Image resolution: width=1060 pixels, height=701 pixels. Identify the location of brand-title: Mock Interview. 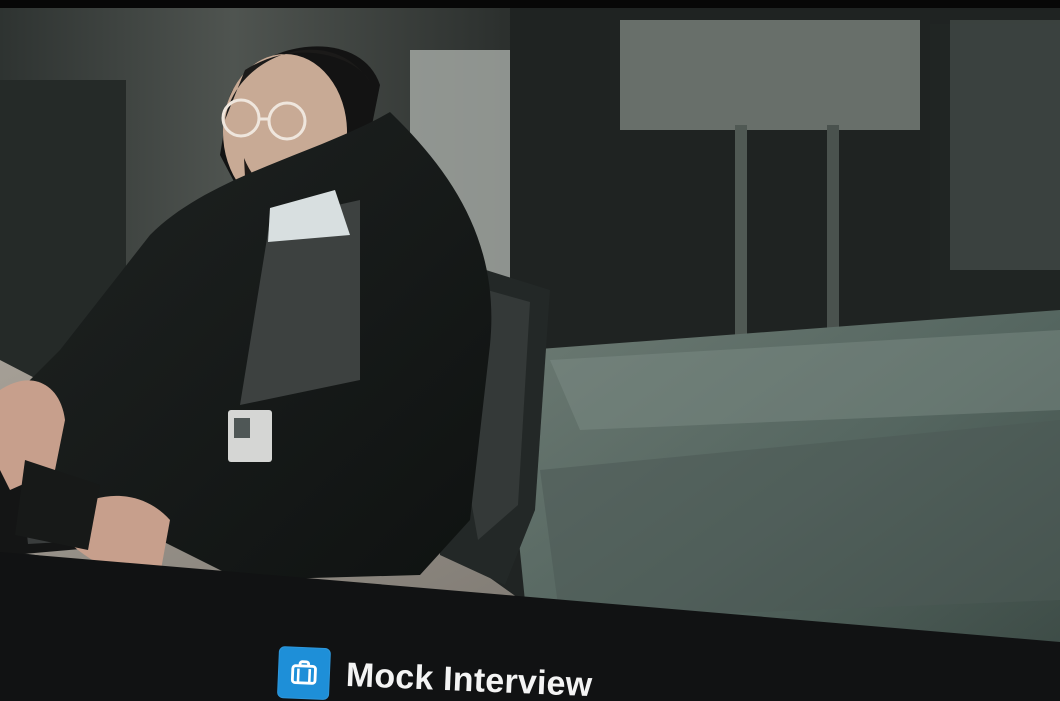
(469, 678).